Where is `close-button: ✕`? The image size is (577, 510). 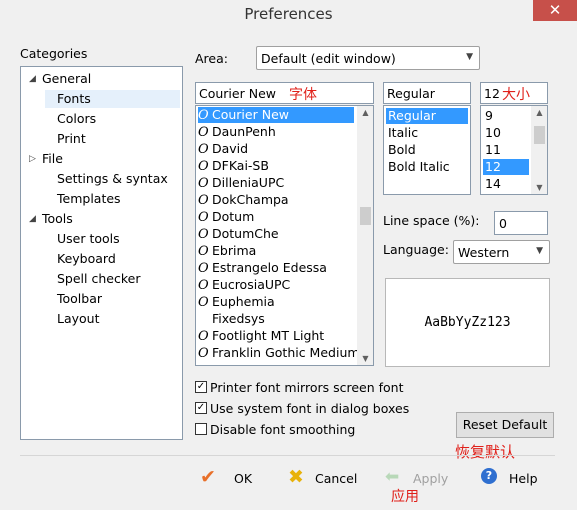
close-button: ✕ is located at coordinates (555, 10).